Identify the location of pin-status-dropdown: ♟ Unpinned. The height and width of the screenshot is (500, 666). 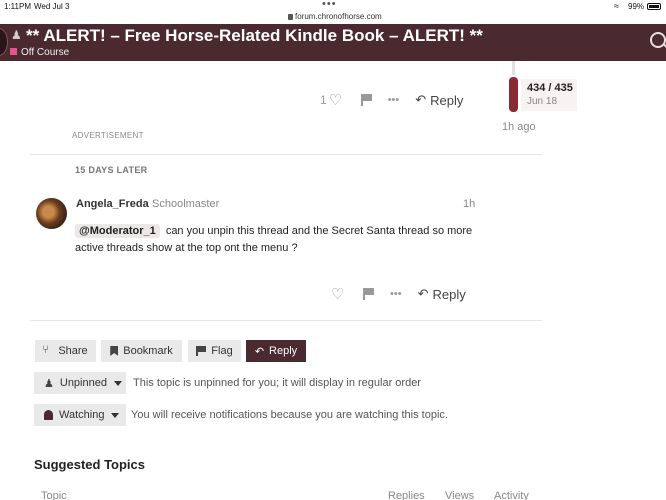
(80, 383).